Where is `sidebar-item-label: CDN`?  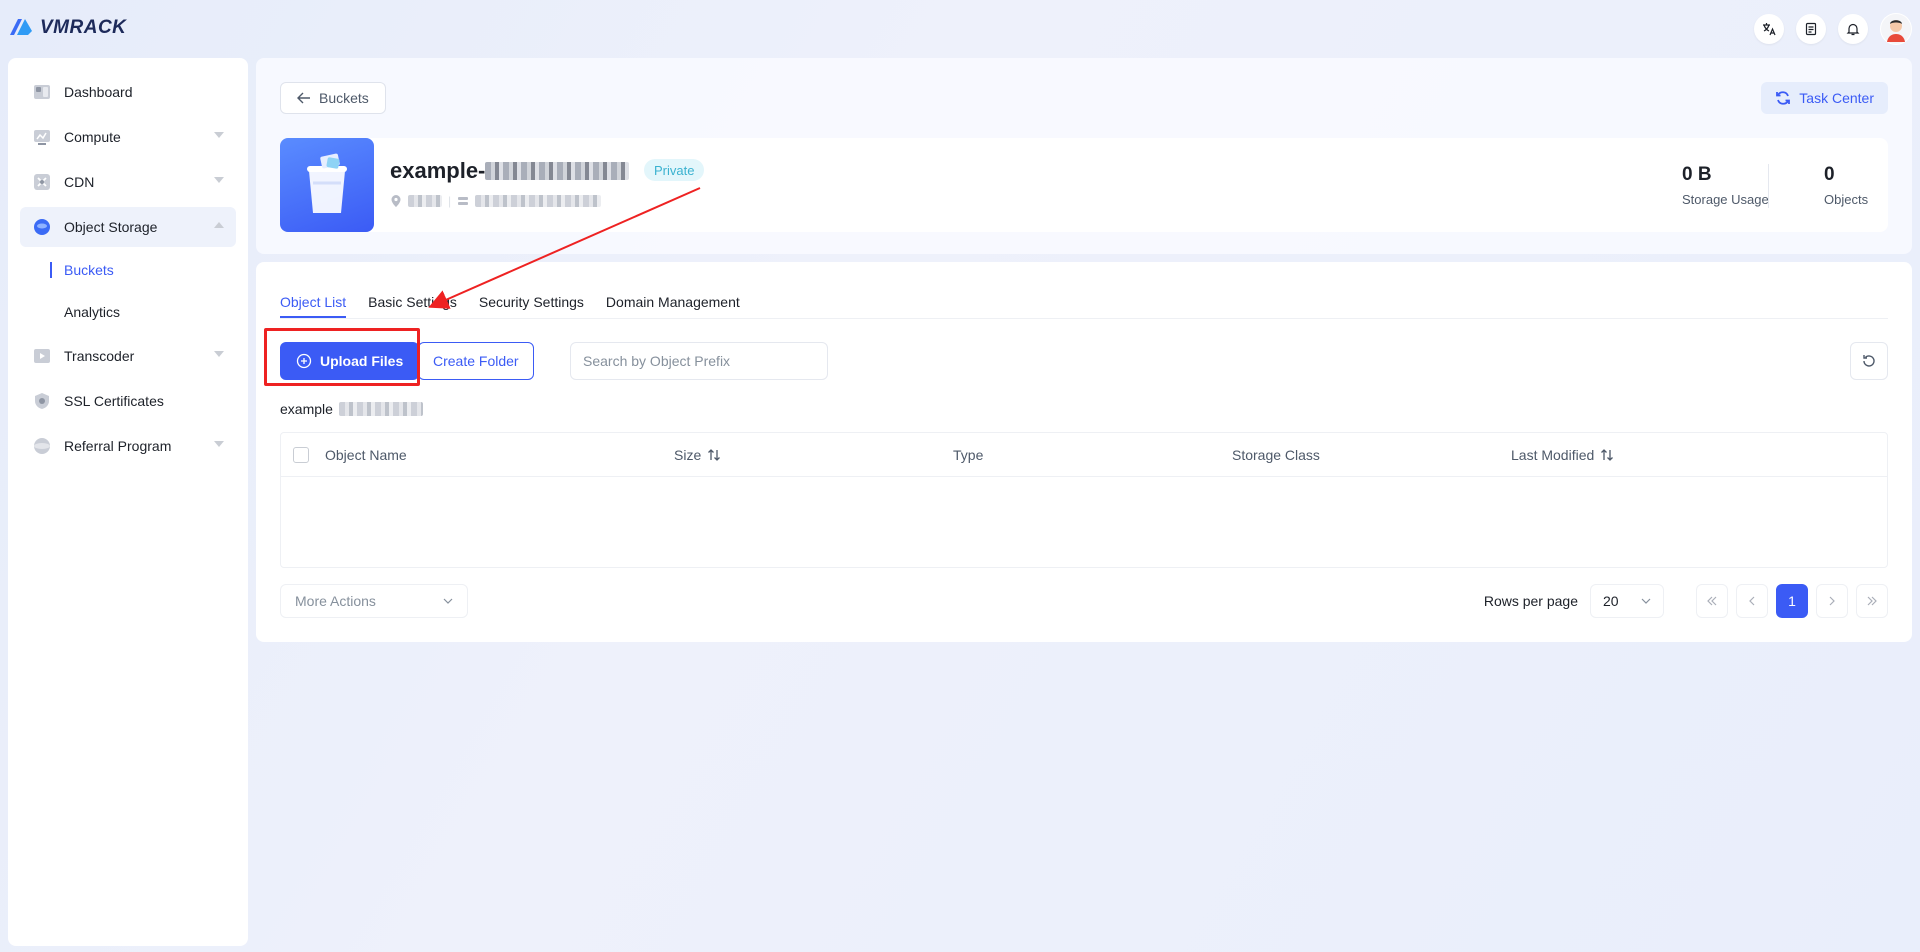
sidebar-item-label: CDN is located at coordinates (79, 182).